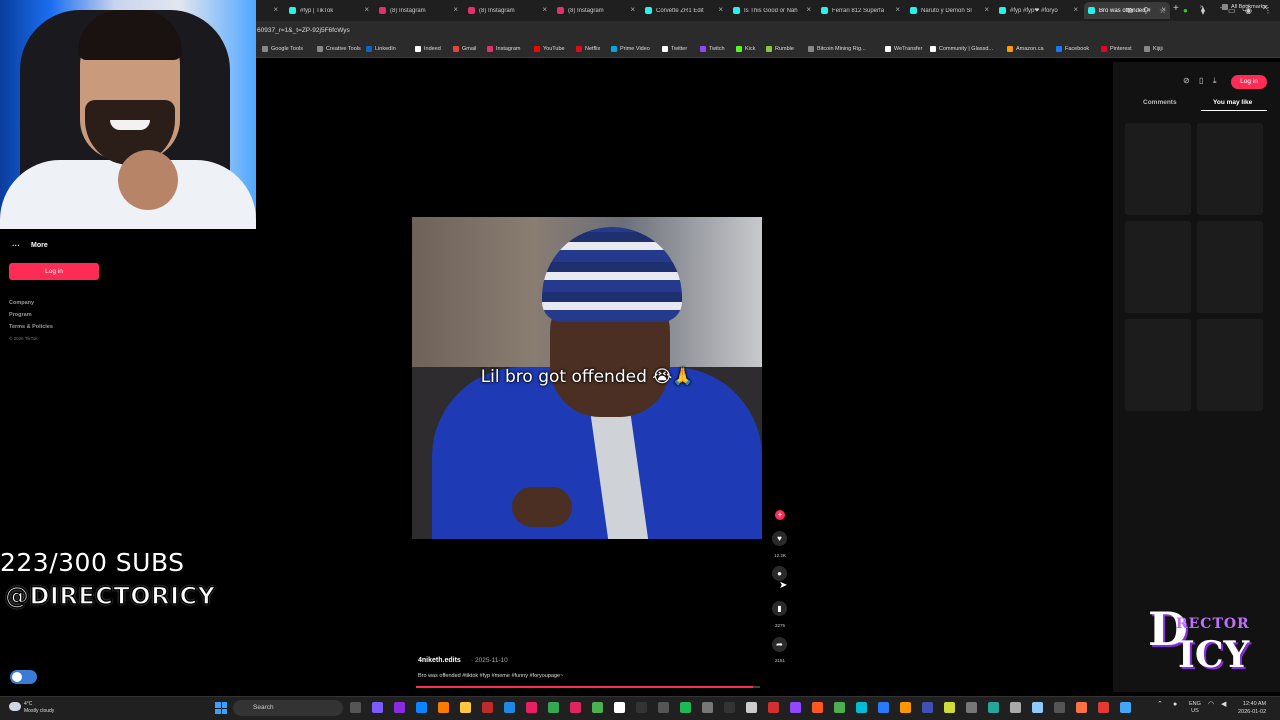 The height and width of the screenshot is (720, 1280). I want to click on language-indicator: ENG US, so click(1195, 708).